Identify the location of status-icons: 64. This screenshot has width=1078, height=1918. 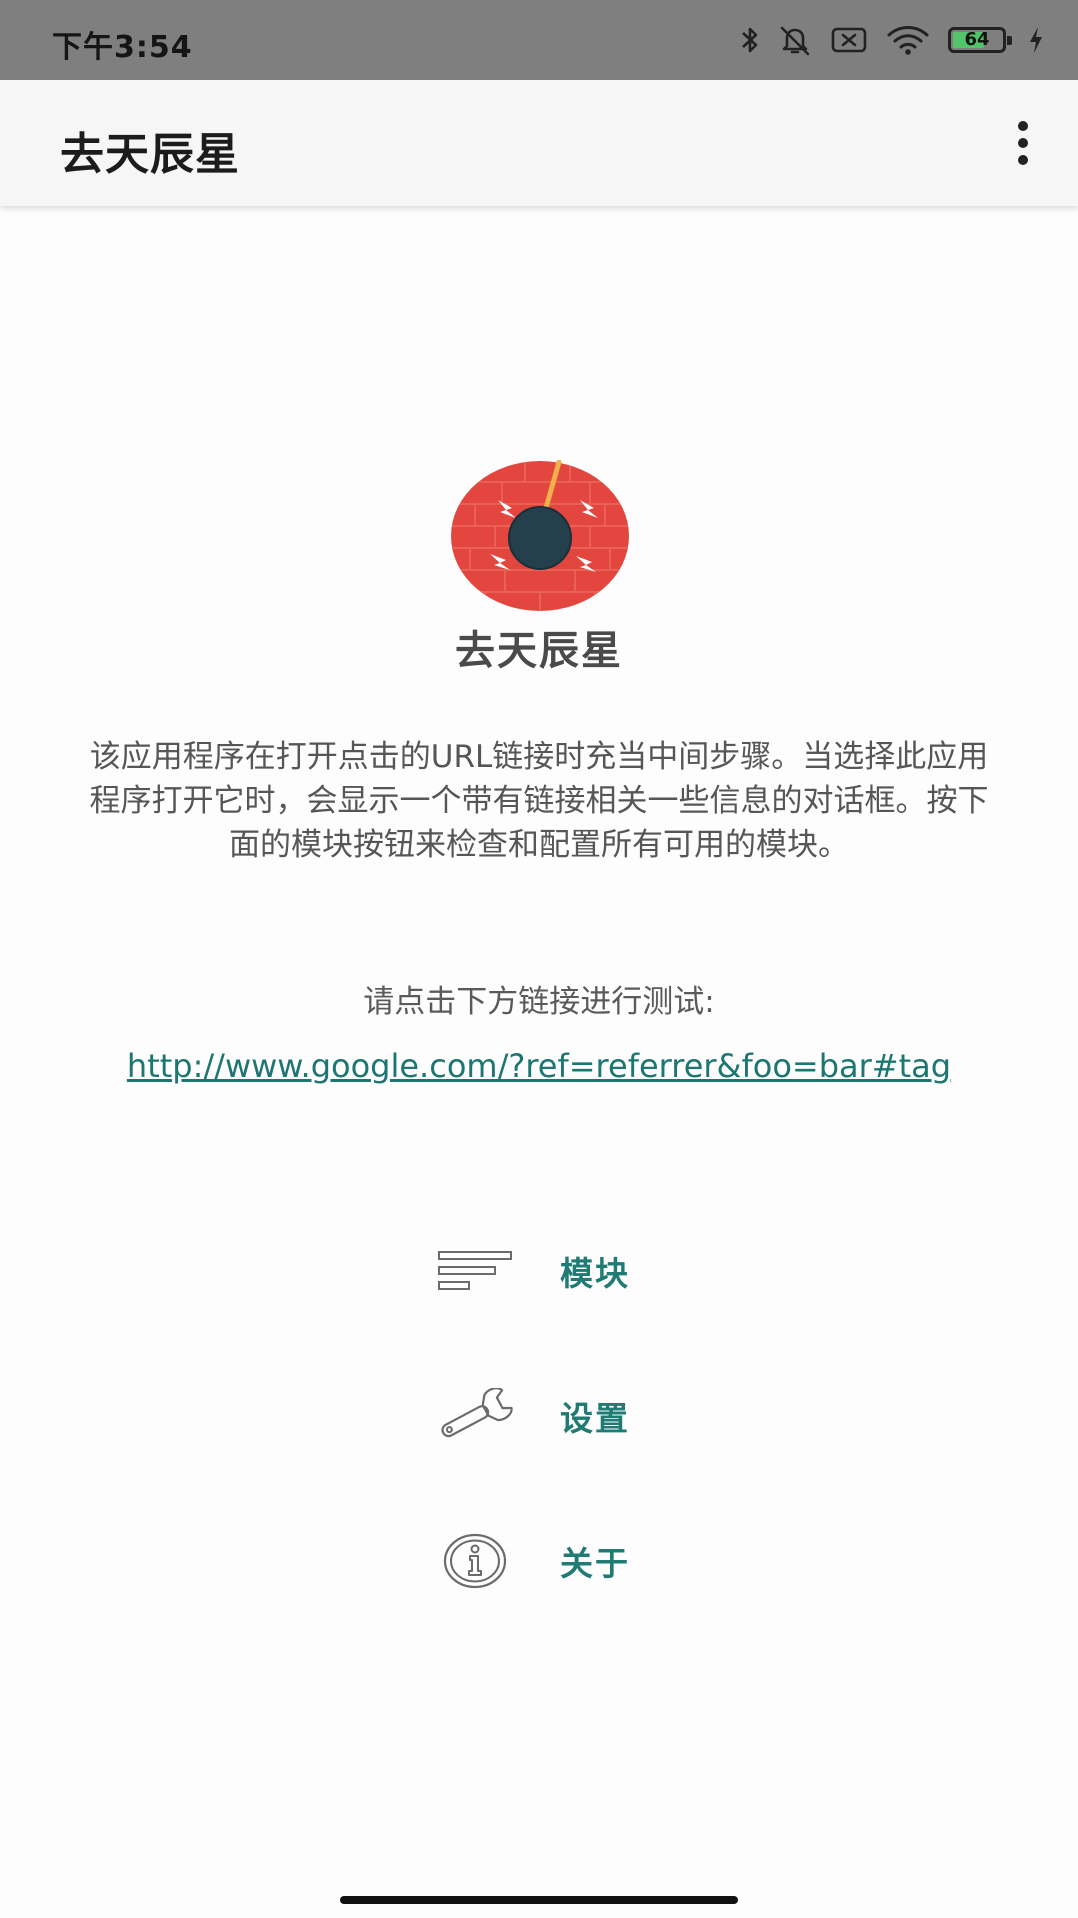
(892, 40).